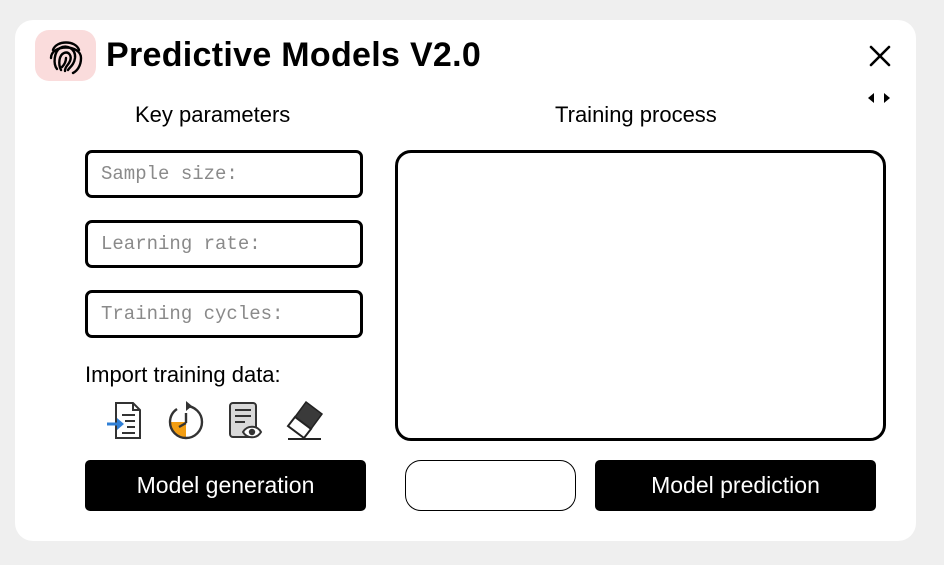 The width and height of the screenshot is (944, 565). I want to click on status-display, so click(490, 485).